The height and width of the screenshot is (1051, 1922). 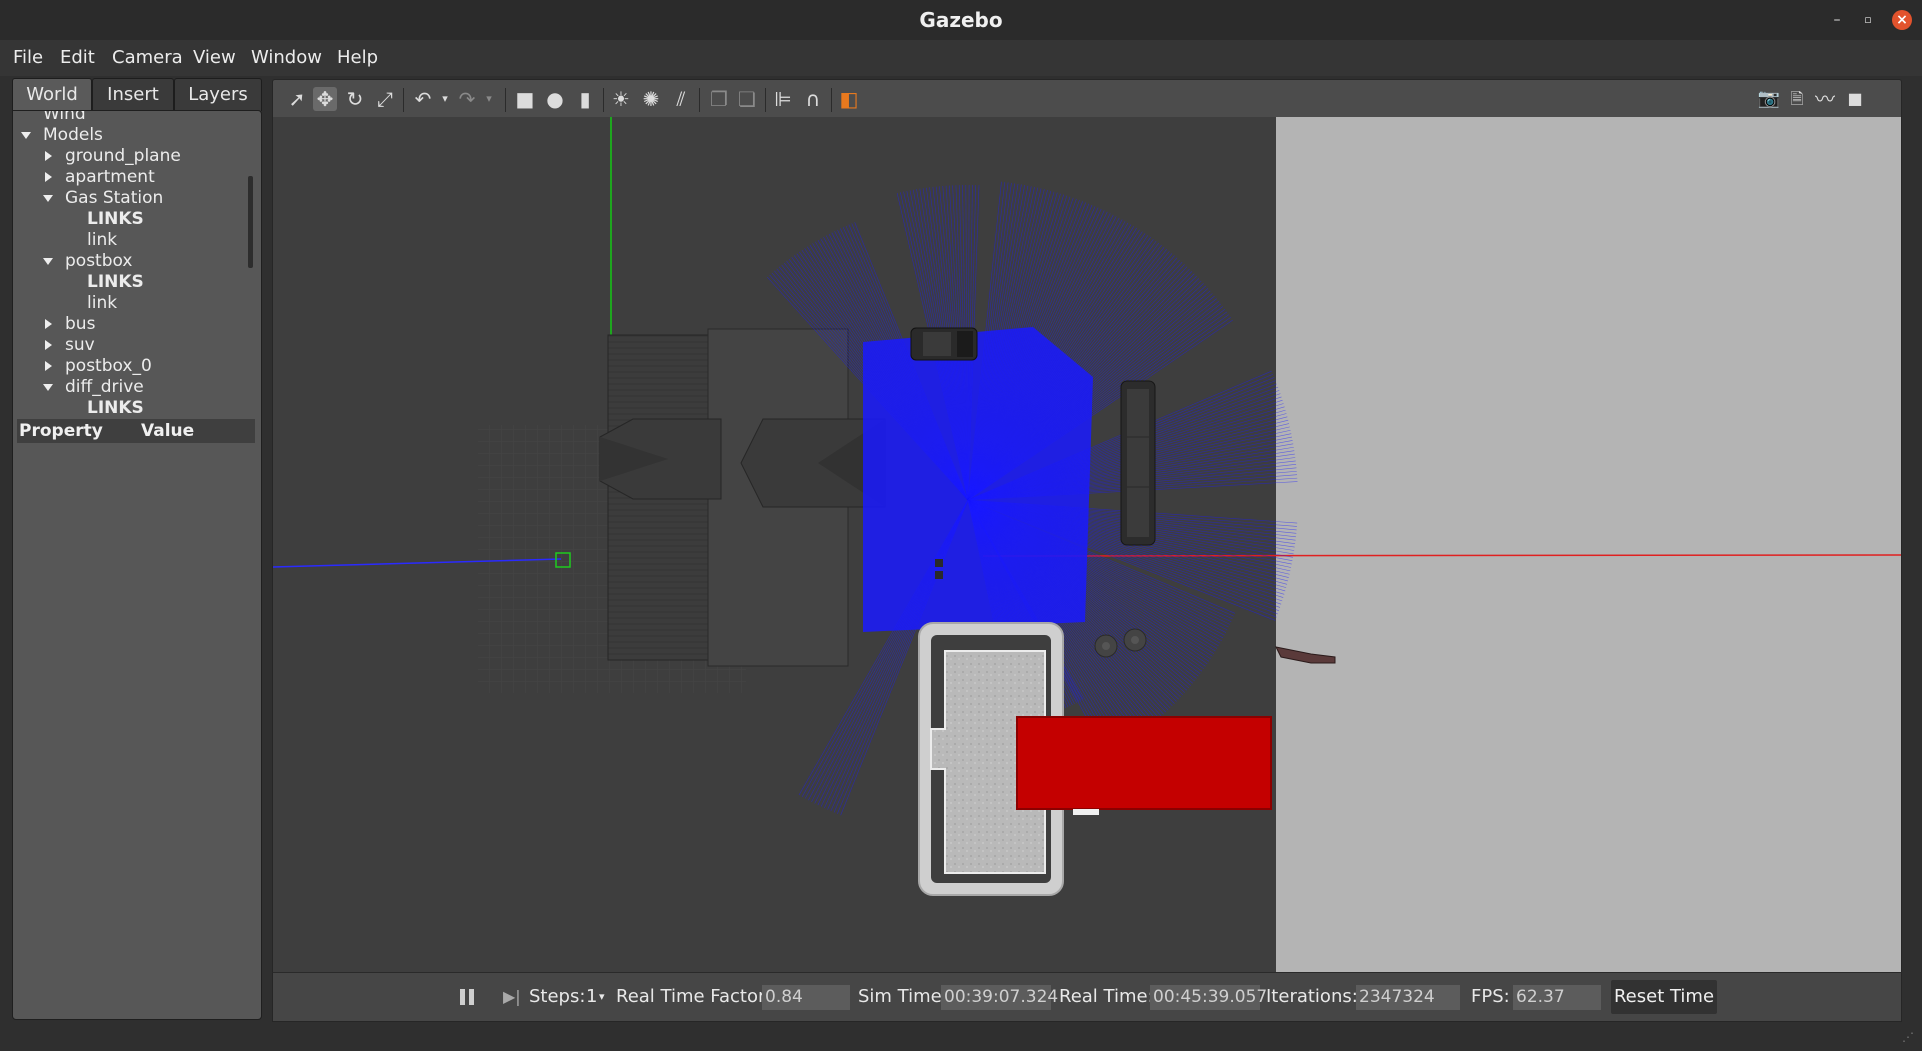 I want to click on menu-view: View, so click(x=214, y=58).